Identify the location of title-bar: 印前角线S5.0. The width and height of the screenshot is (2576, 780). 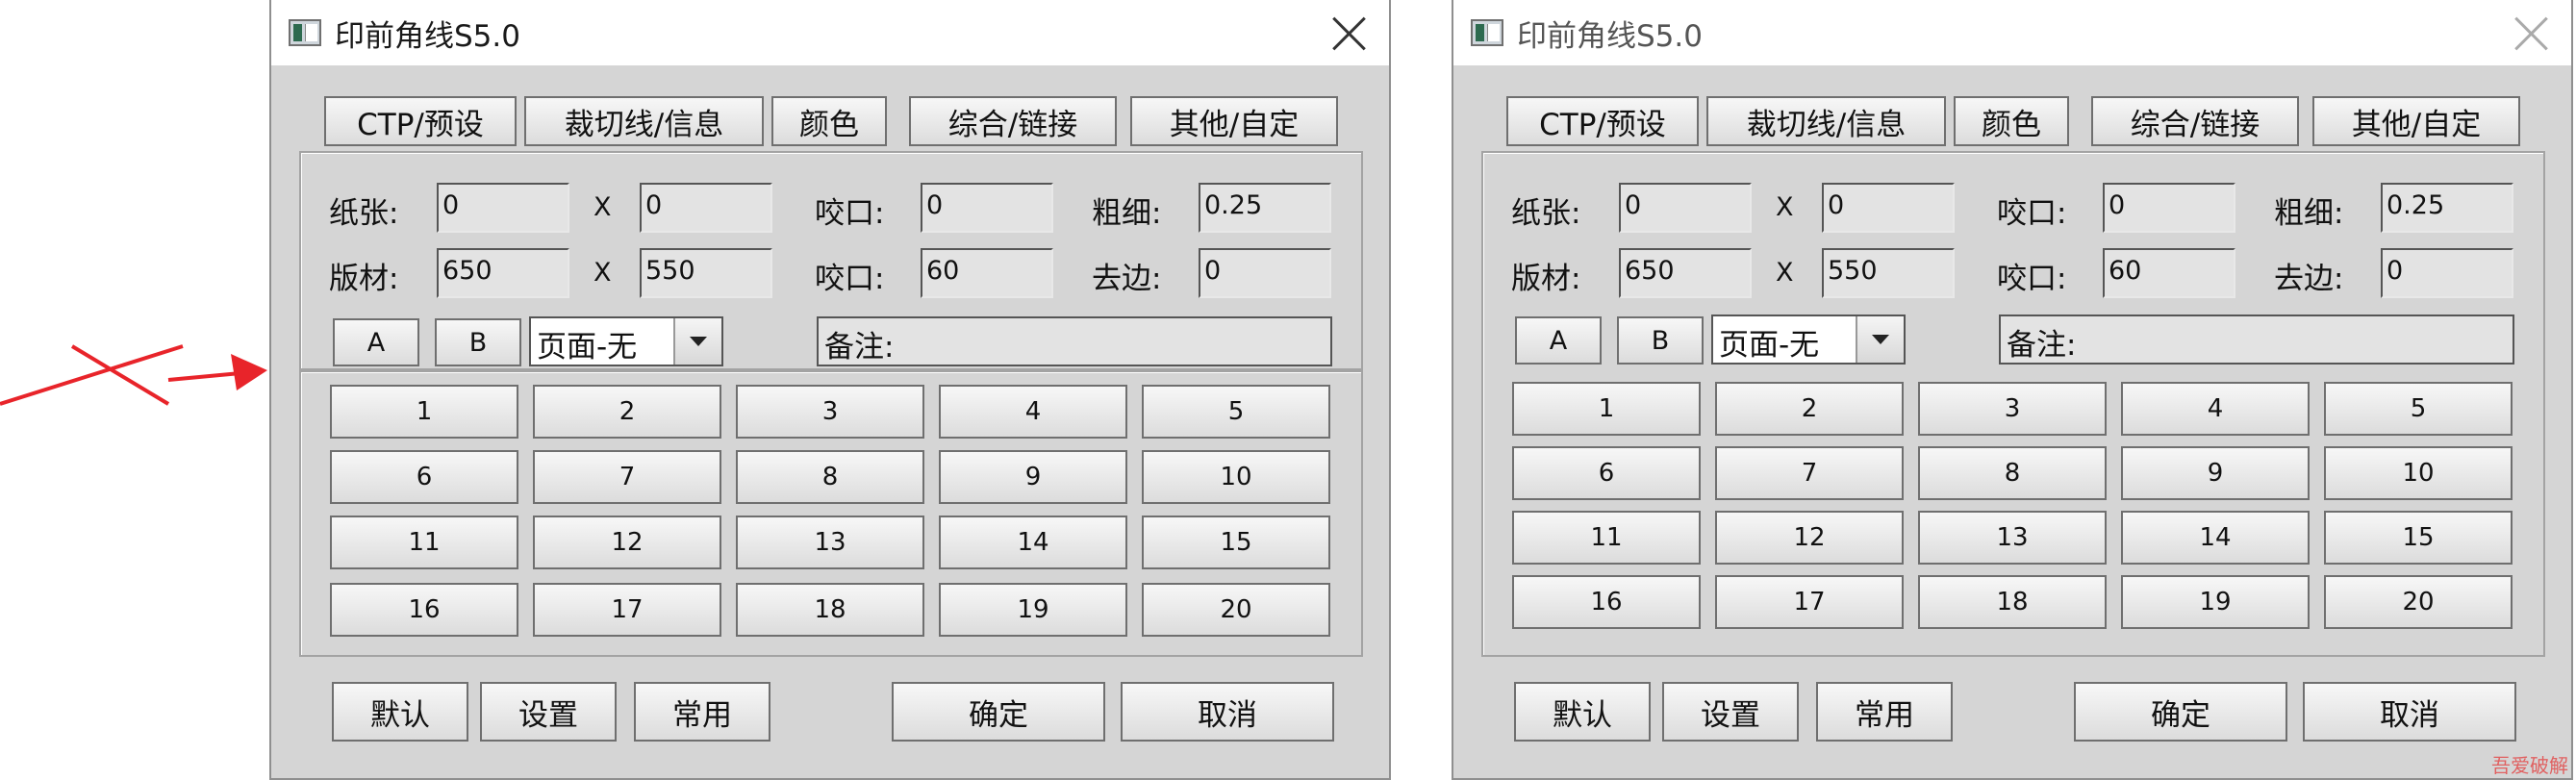
(2012, 33).